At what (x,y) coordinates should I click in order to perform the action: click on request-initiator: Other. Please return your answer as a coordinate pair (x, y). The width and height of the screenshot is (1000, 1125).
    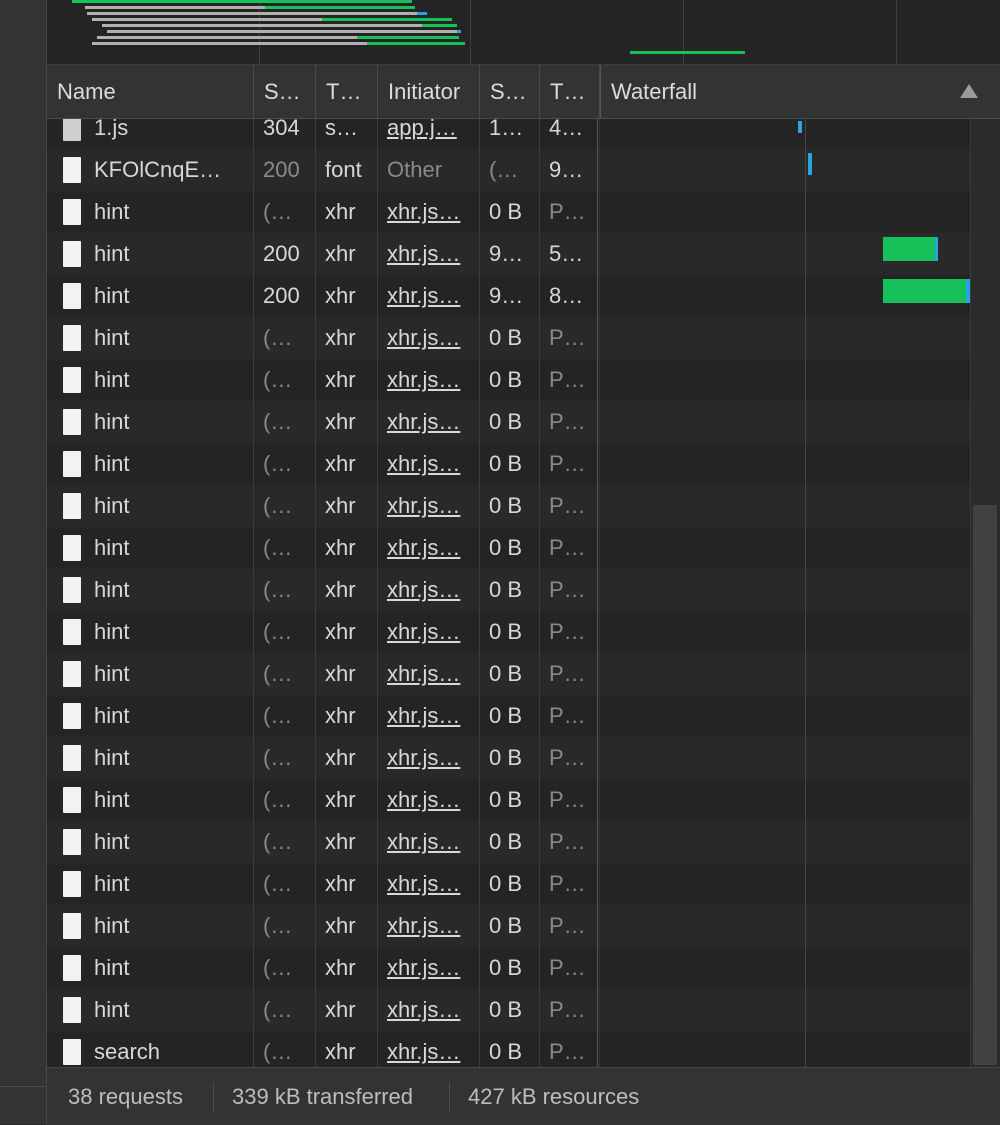
    Looking at the image, I should click on (429, 170).